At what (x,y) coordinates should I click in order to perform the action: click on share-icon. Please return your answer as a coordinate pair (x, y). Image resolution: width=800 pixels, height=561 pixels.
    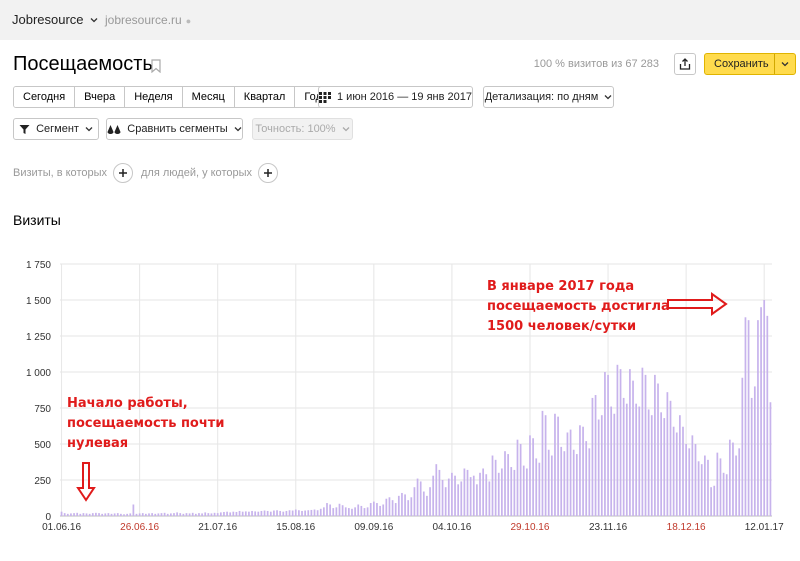
    Looking at the image, I should click on (685, 64).